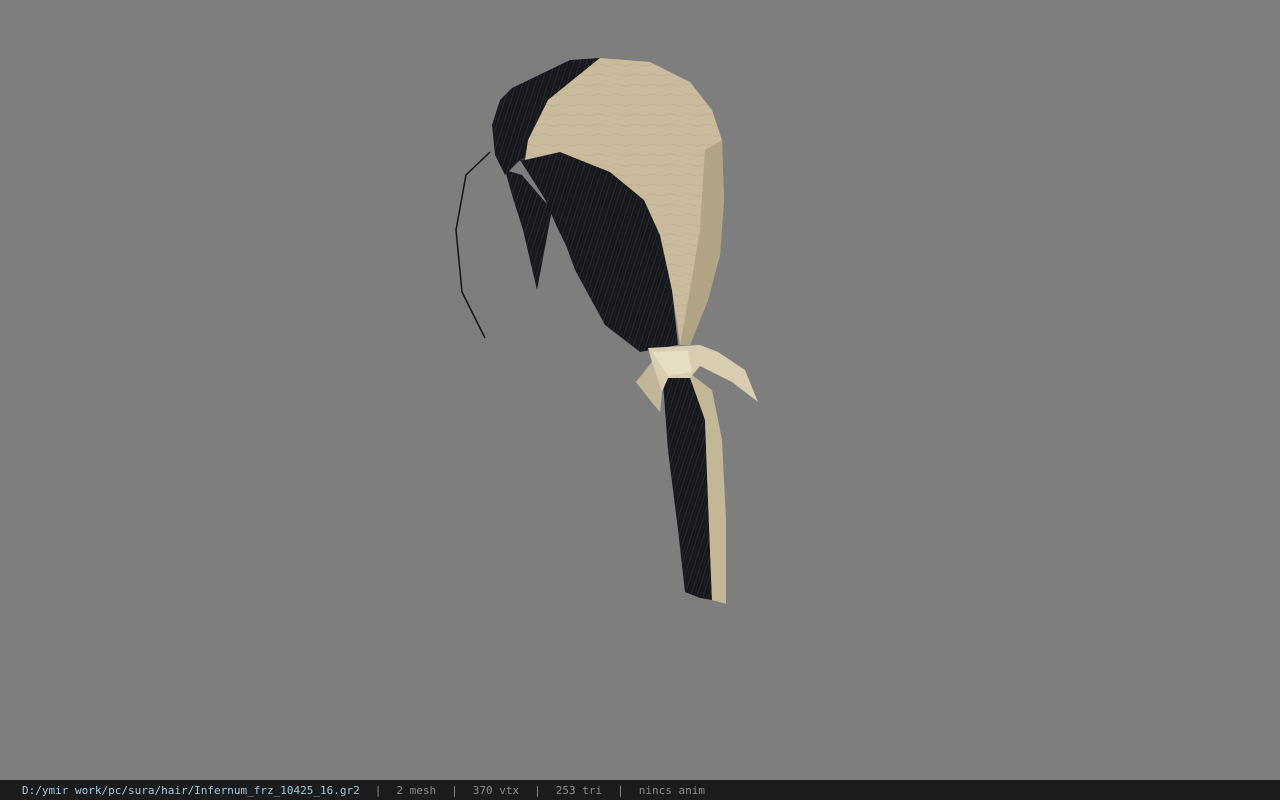 This screenshot has width=1280, height=800. What do you see at coordinates (473, 245) in the screenshot?
I see `stray-hair-strand` at bounding box center [473, 245].